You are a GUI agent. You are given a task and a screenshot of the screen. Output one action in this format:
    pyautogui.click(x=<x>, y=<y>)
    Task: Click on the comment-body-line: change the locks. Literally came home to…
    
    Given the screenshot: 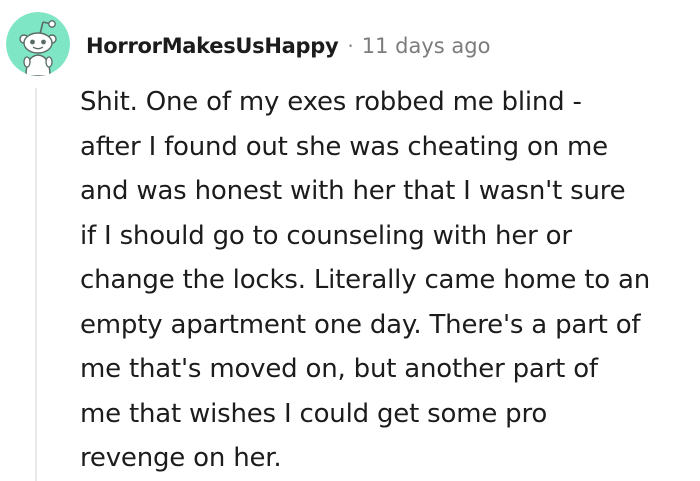 What is the action you would take?
    pyautogui.click(x=365, y=280)
    